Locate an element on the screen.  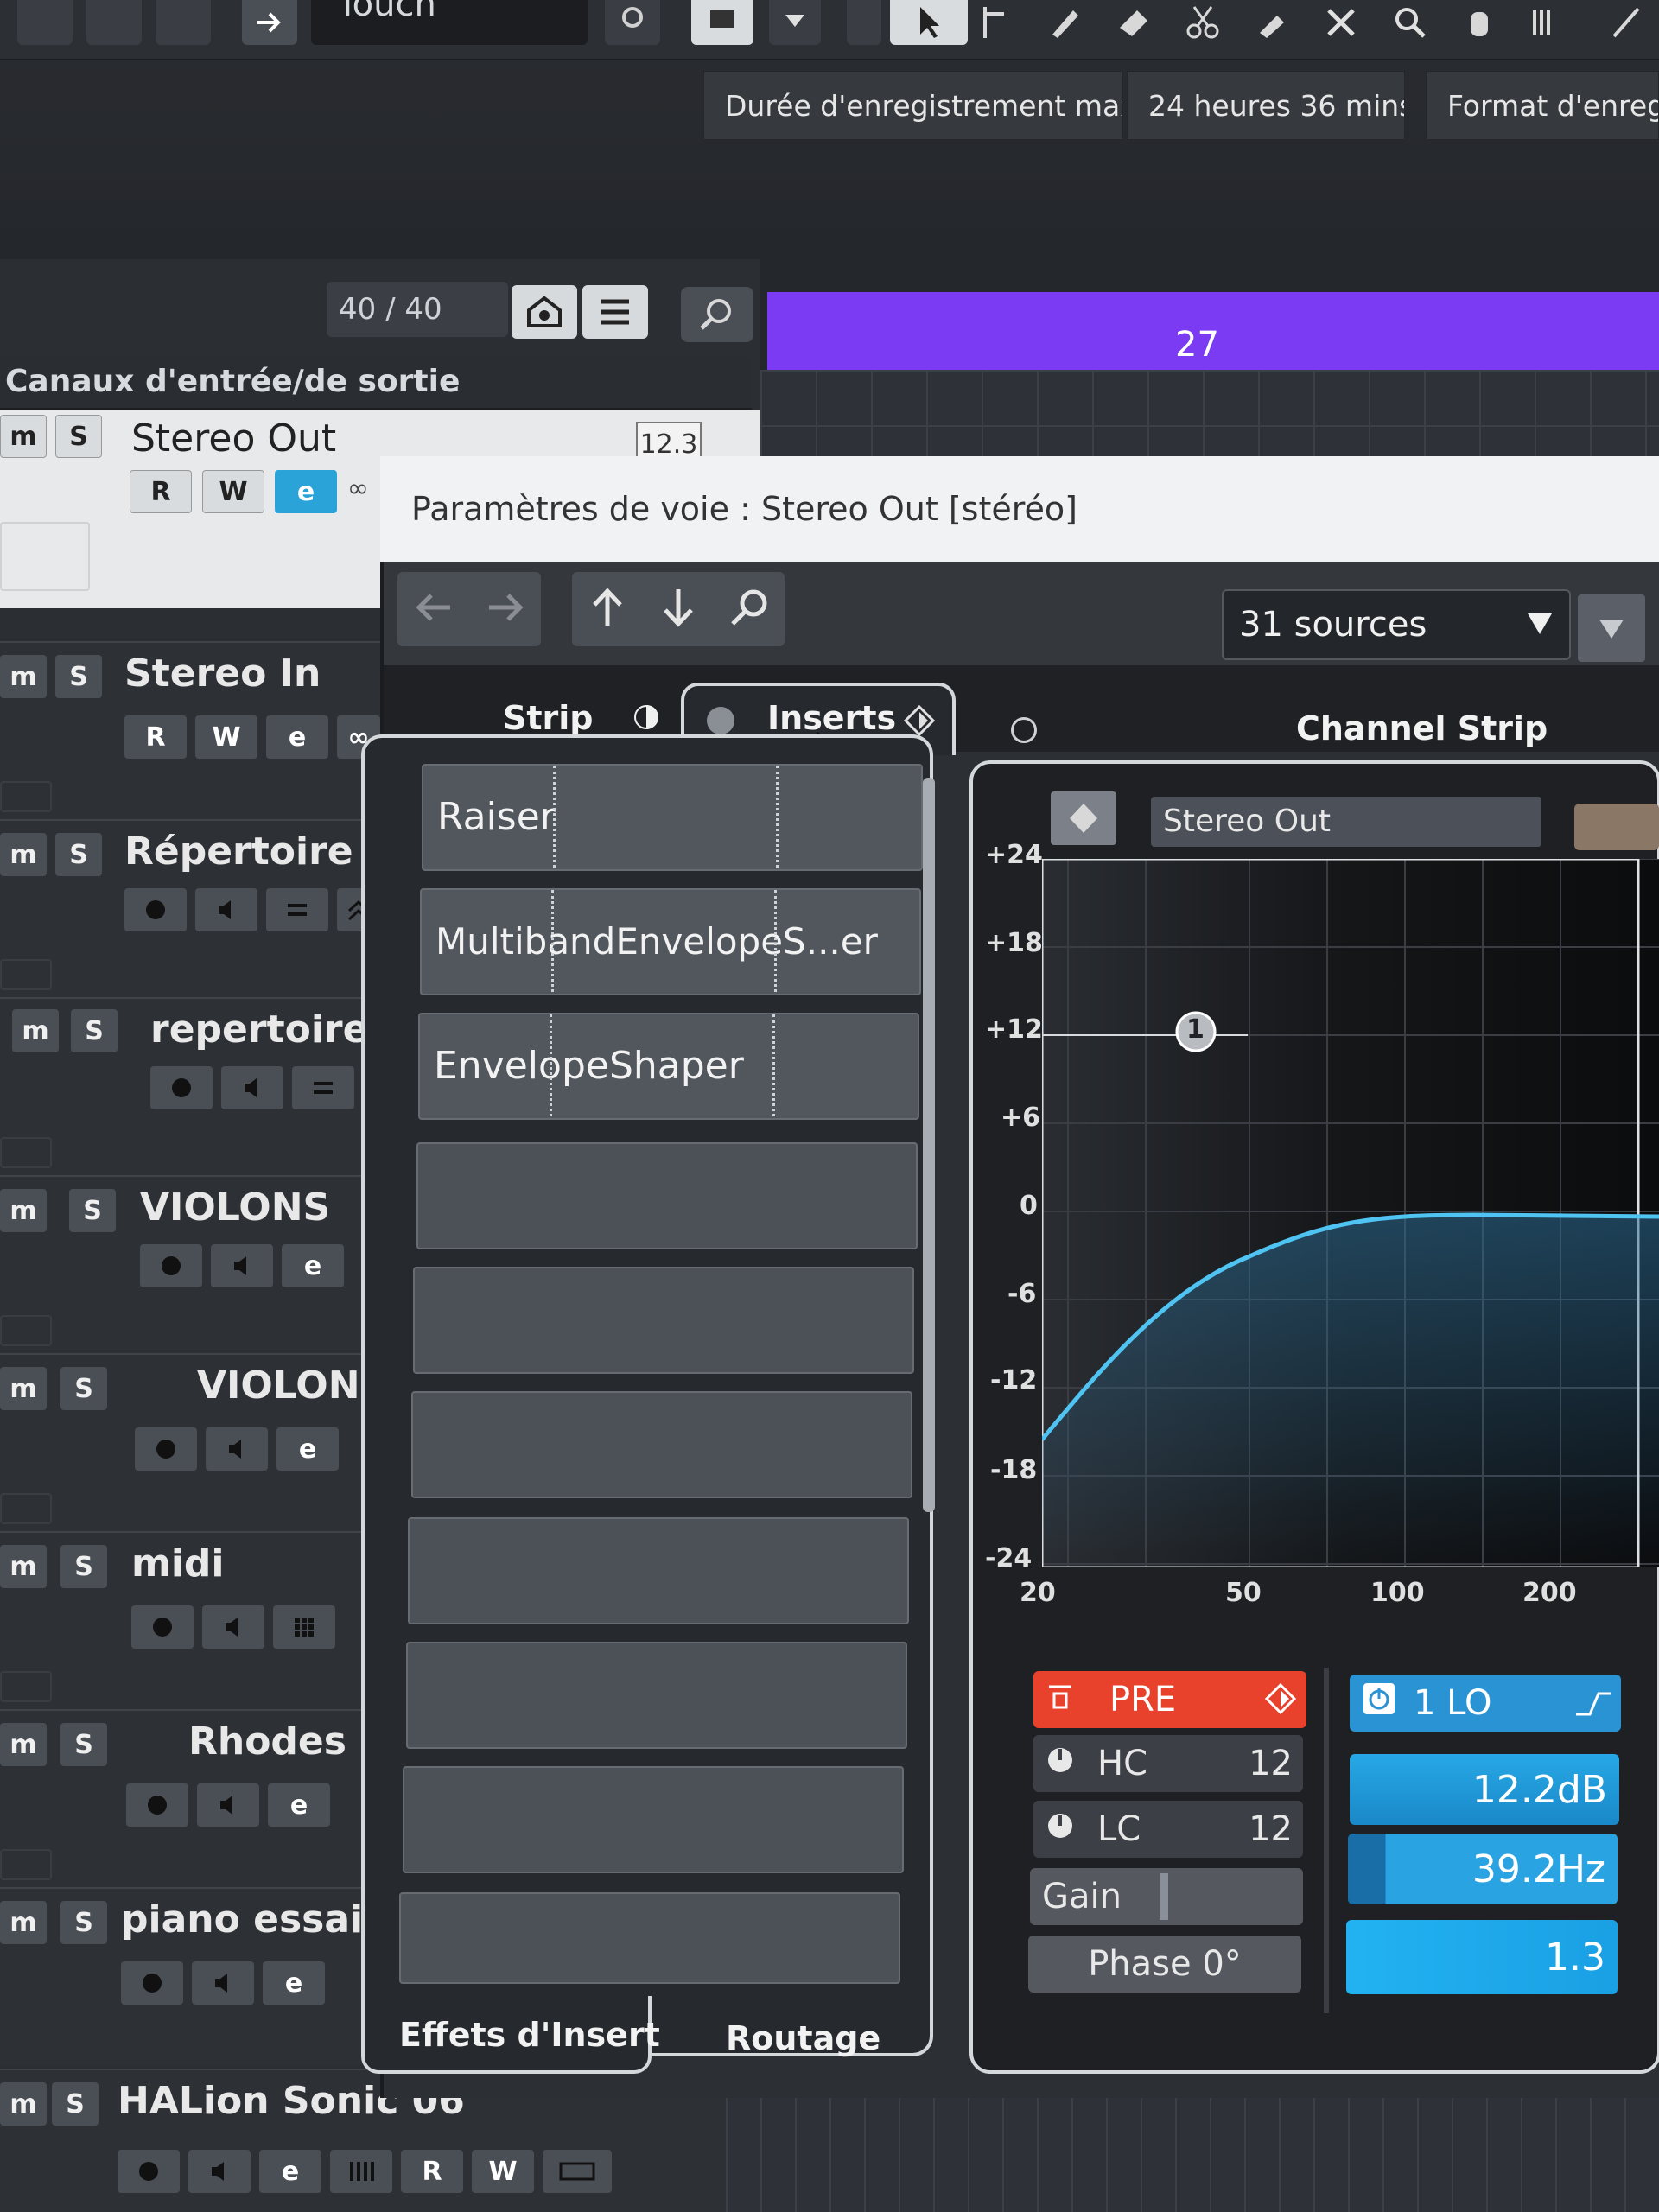
window-title-bar: Paramètres de voie : Stereo Out [stéréo] is located at coordinates (1019, 509).